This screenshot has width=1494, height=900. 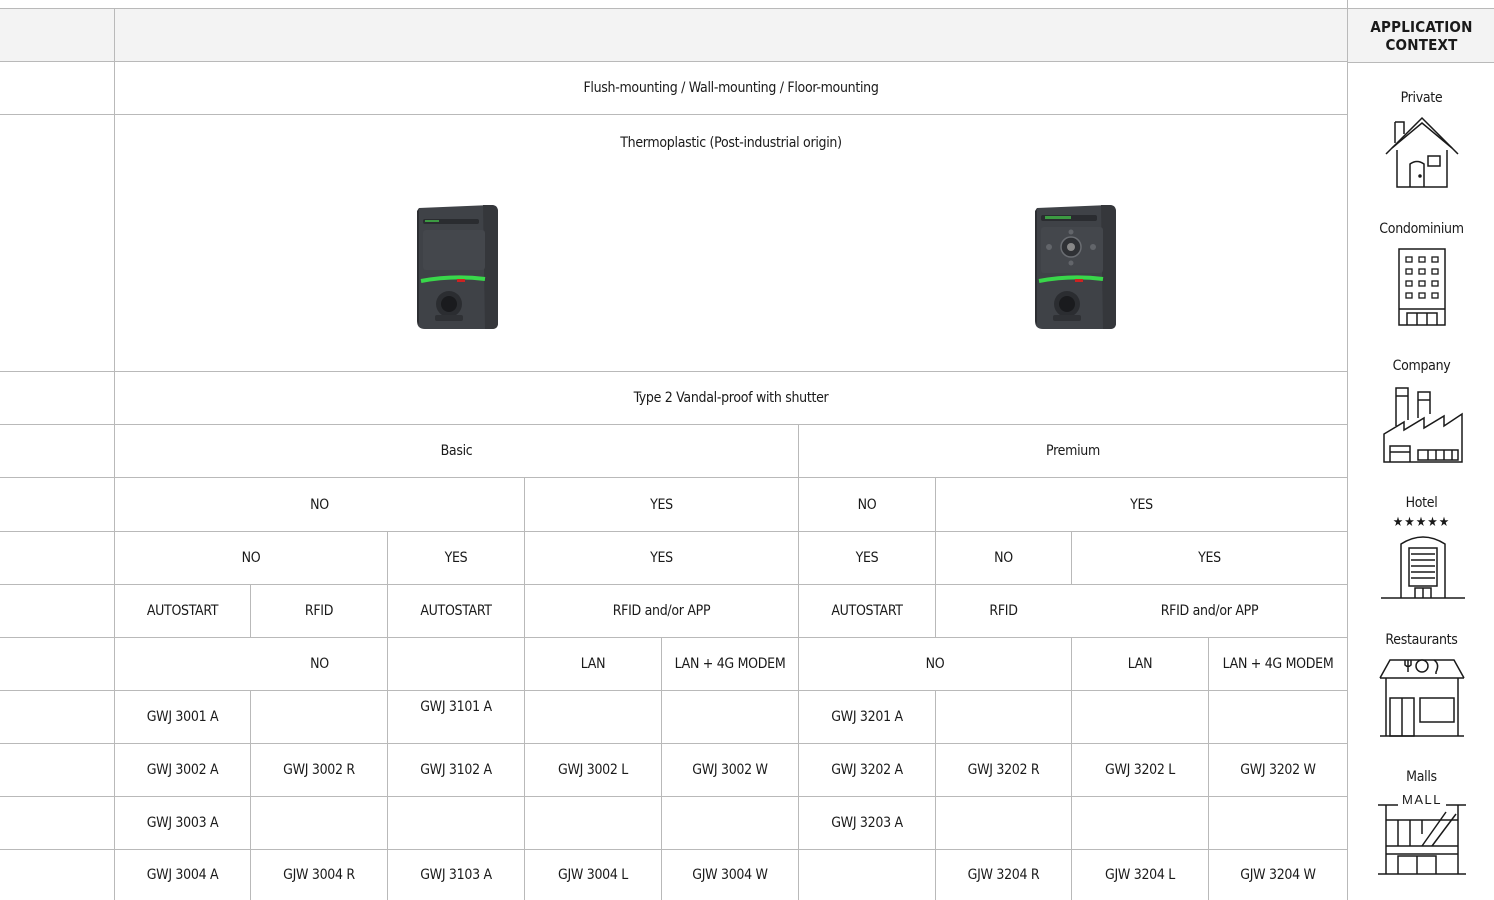 What do you see at coordinates (730, 875) in the screenshot?
I see `product-code: GJW 3004 W` at bounding box center [730, 875].